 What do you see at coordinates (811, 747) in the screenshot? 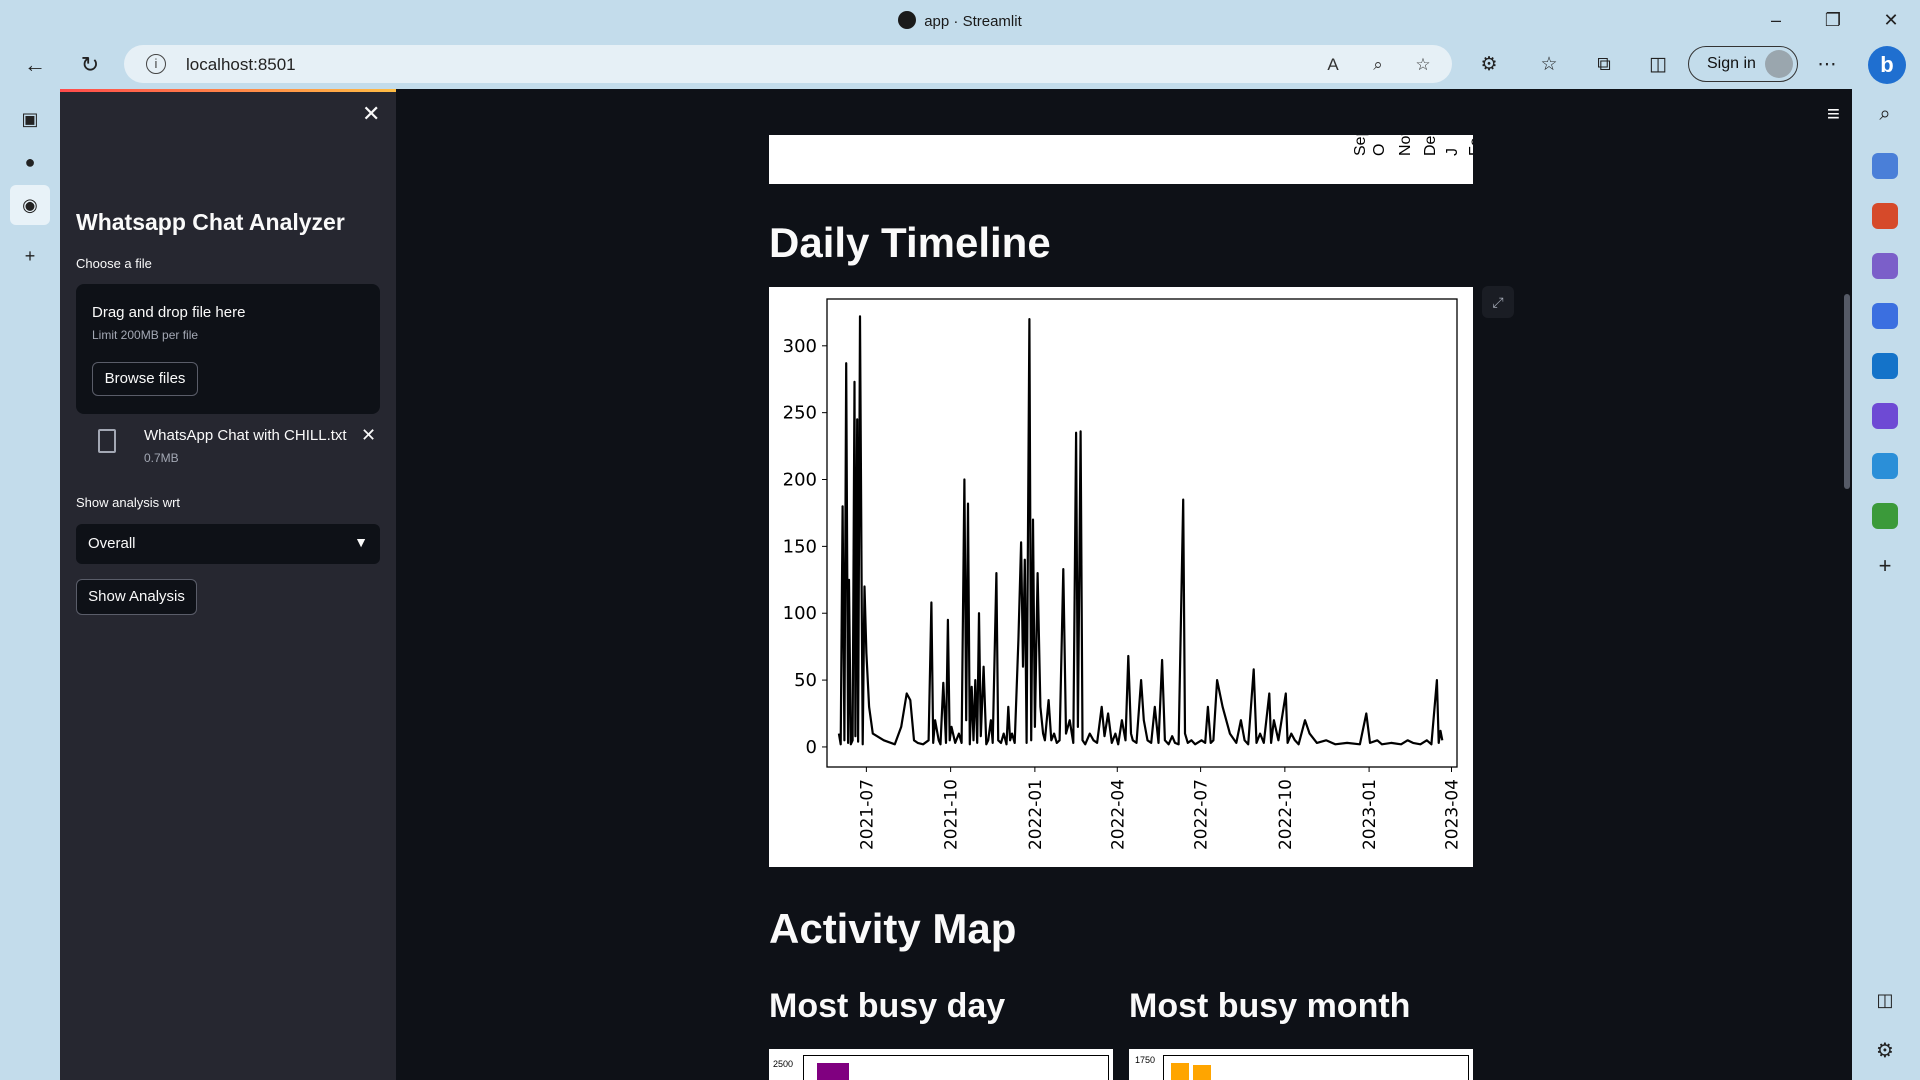
I see `y-tick-label: 0` at bounding box center [811, 747].